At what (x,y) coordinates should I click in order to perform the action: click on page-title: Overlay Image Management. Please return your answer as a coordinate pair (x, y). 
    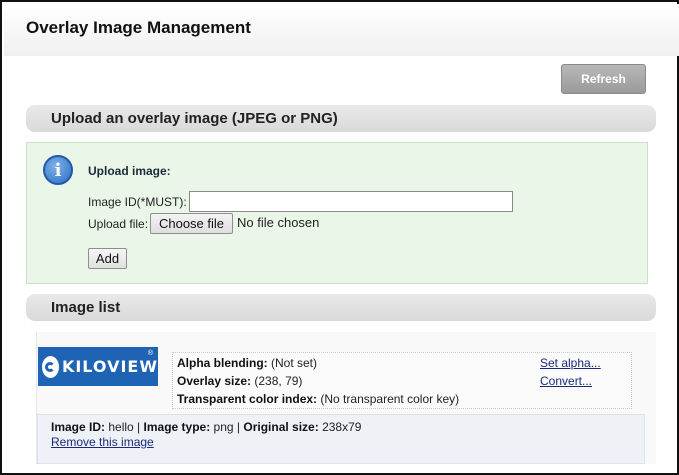
    Looking at the image, I should click on (138, 27).